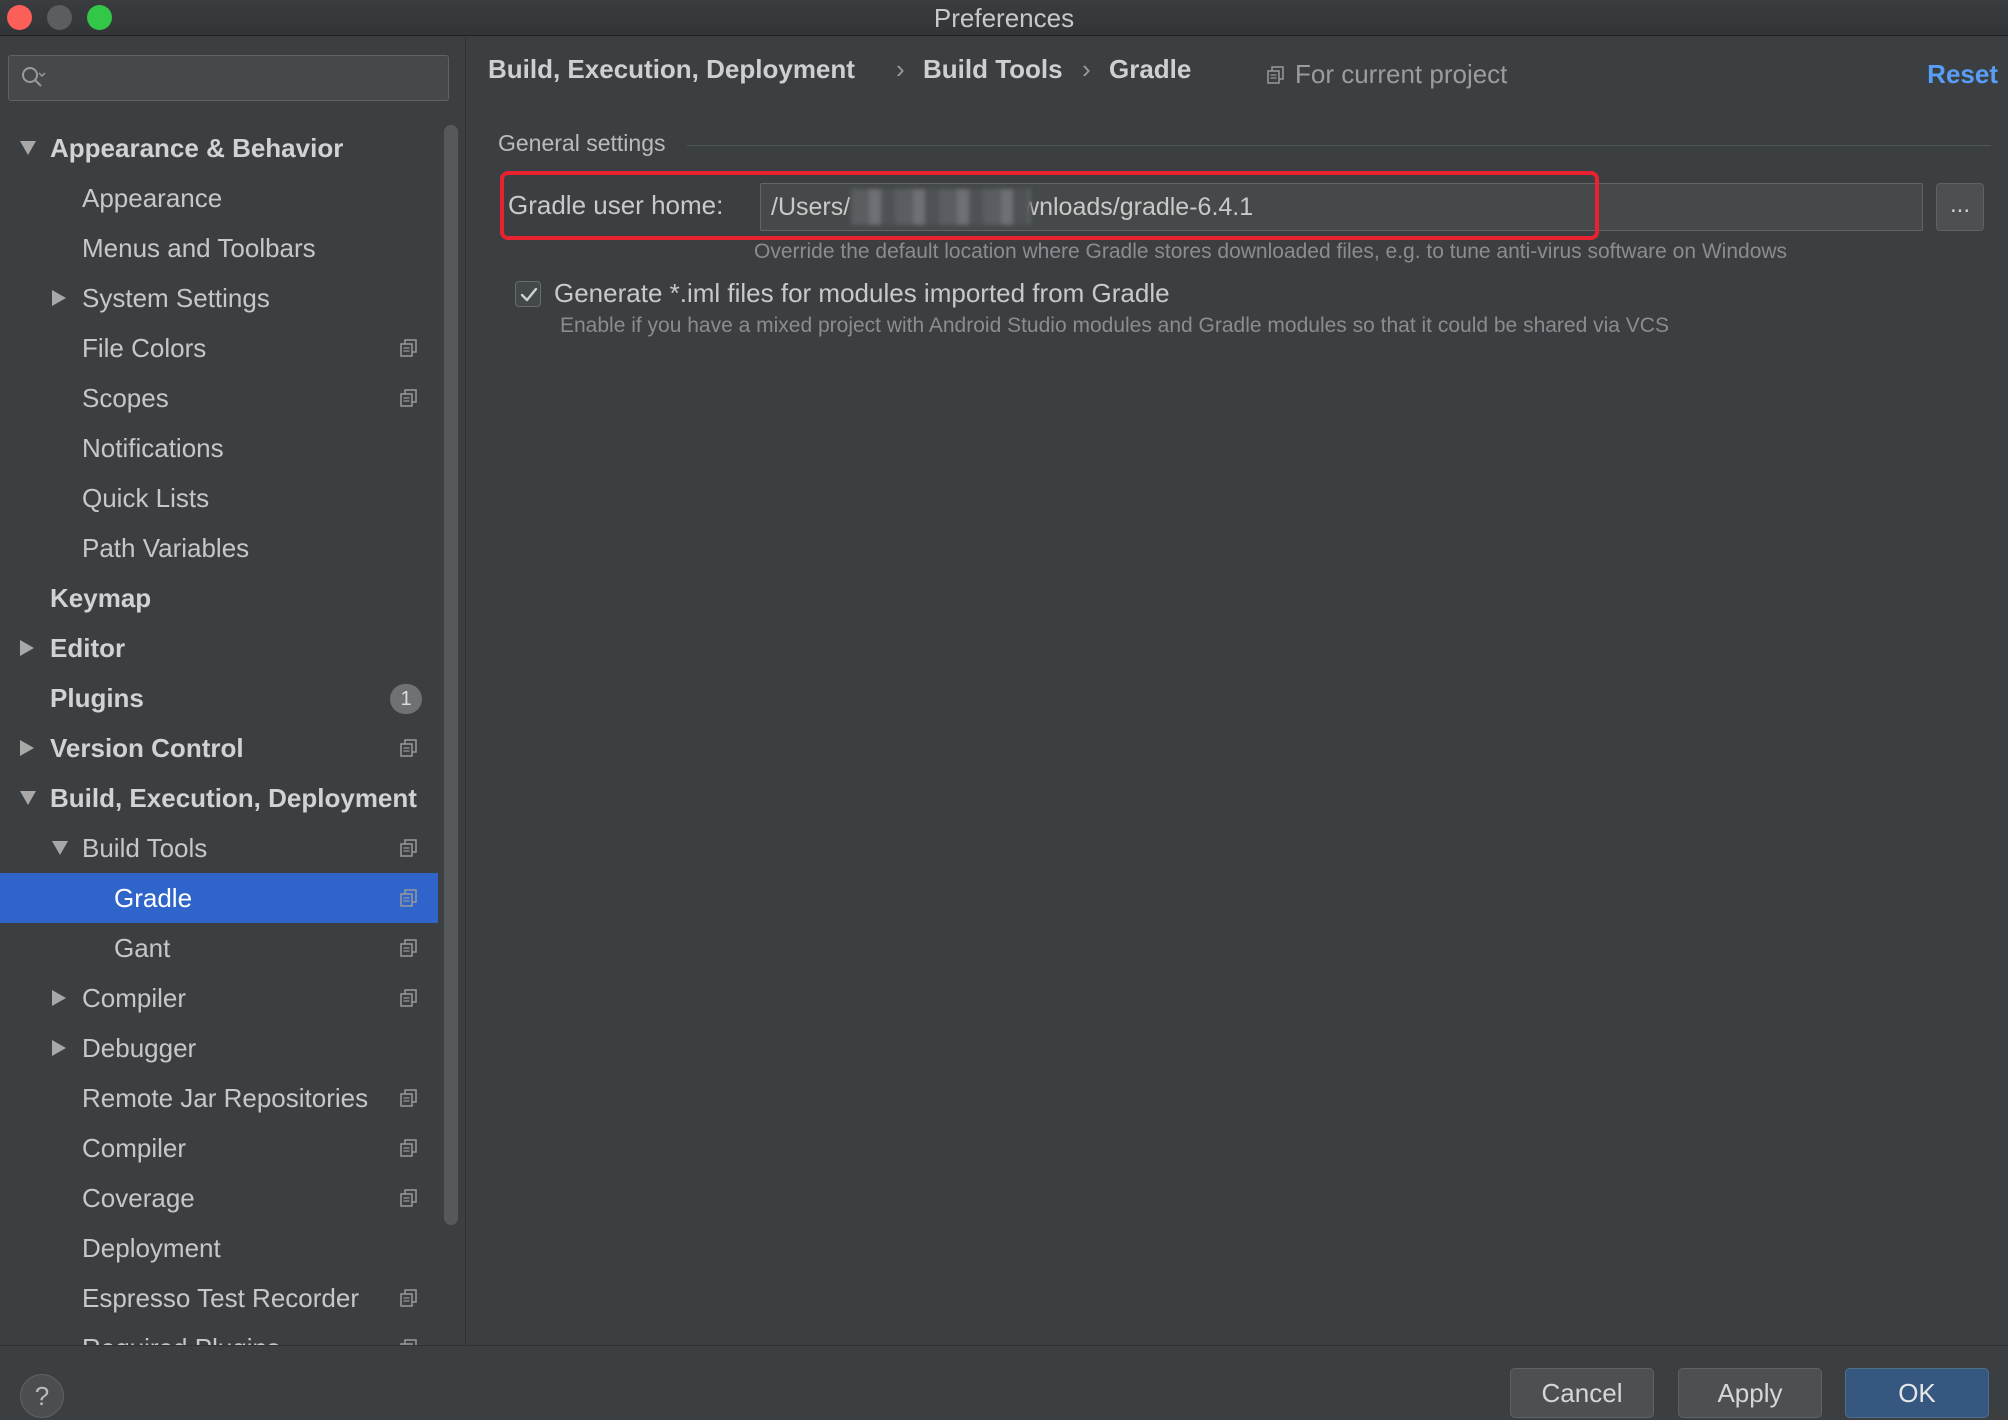 The height and width of the screenshot is (1420, 2008). What do you see at coordinates (1150, 69) in the screenshot?
I see `breadcrumb-item-gradle: Gradle` at bounding box center [1150, 69].